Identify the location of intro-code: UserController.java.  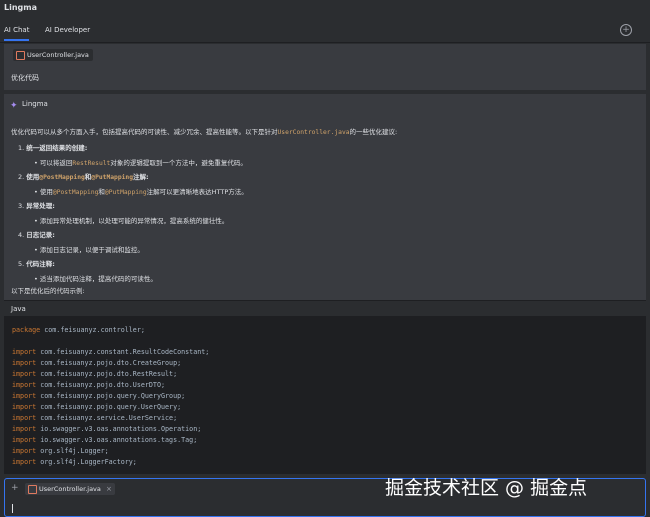
(313, 132).